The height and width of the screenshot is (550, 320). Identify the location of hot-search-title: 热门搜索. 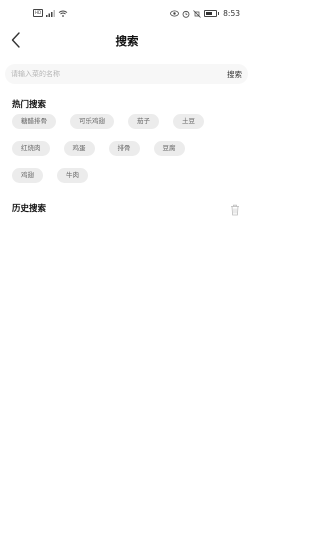
(29, 105).